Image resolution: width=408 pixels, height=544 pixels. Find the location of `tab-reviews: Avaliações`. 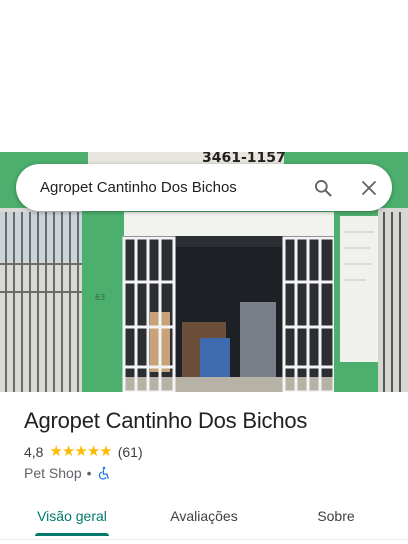

tab-reviews: Avaliações is located at coordinates (204, 516).